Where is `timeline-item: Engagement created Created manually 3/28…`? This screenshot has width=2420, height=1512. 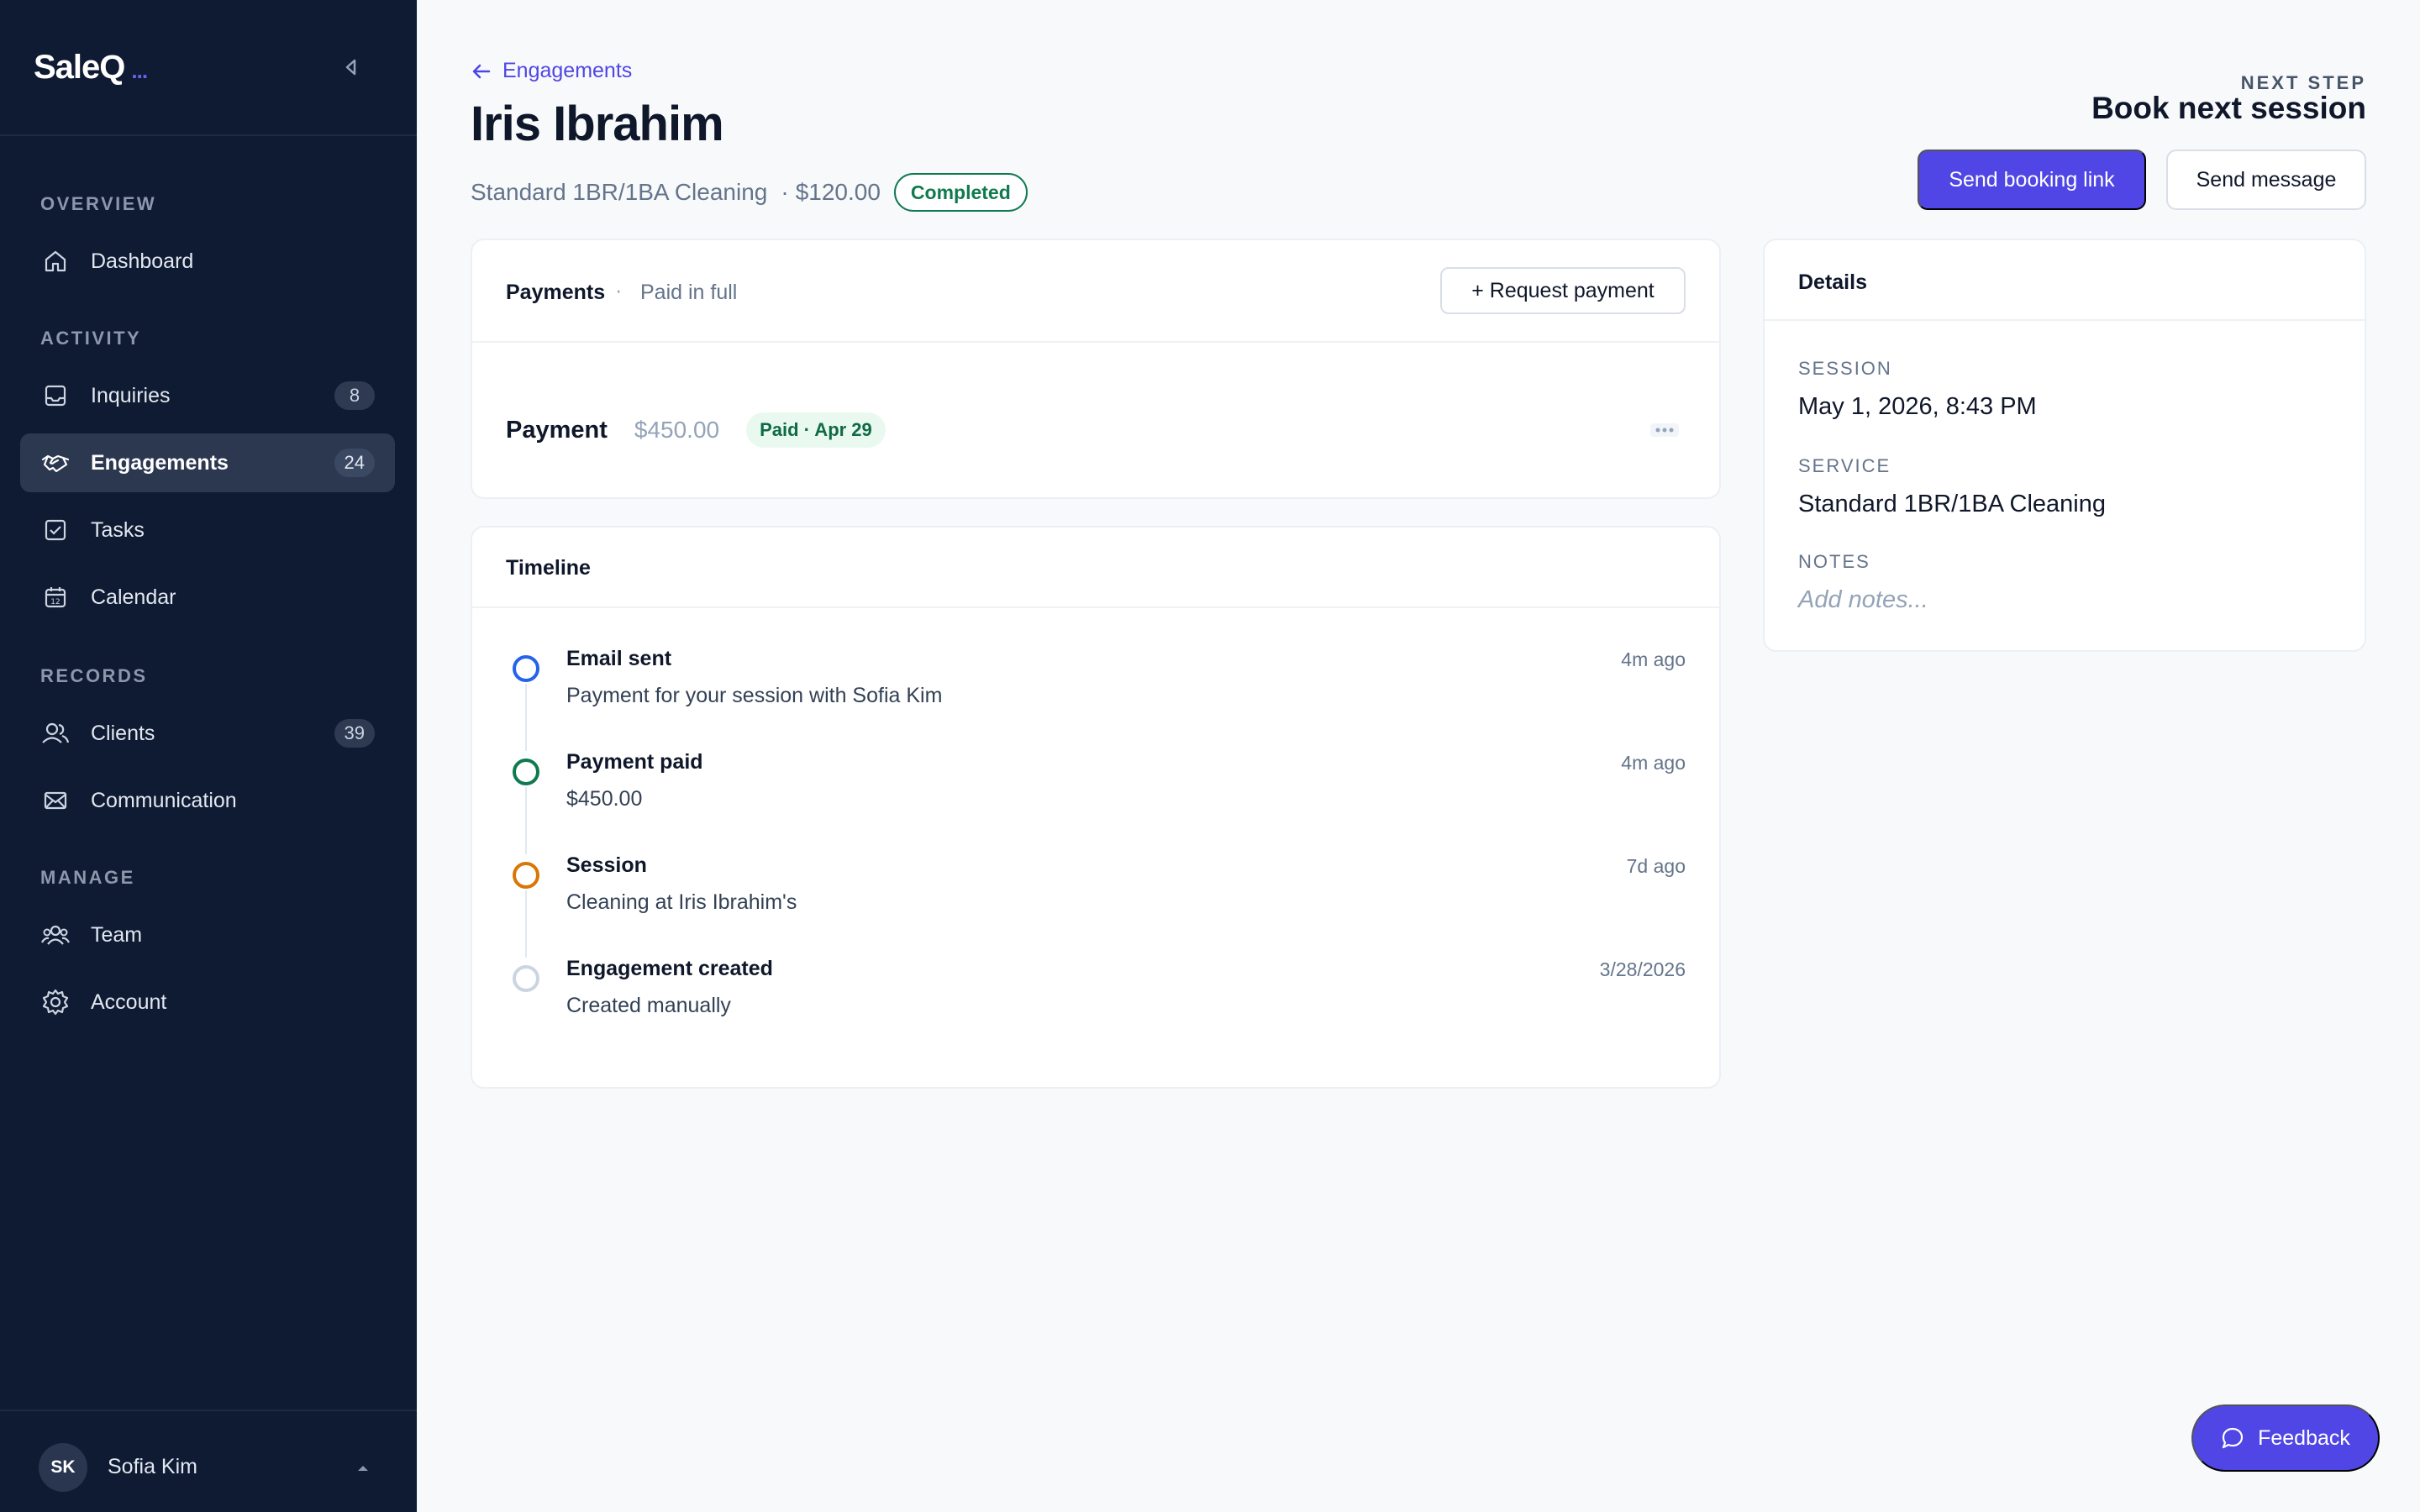
timeline-item: Engagement created Created manually 3/28… is located at coordinates (1096, 999).